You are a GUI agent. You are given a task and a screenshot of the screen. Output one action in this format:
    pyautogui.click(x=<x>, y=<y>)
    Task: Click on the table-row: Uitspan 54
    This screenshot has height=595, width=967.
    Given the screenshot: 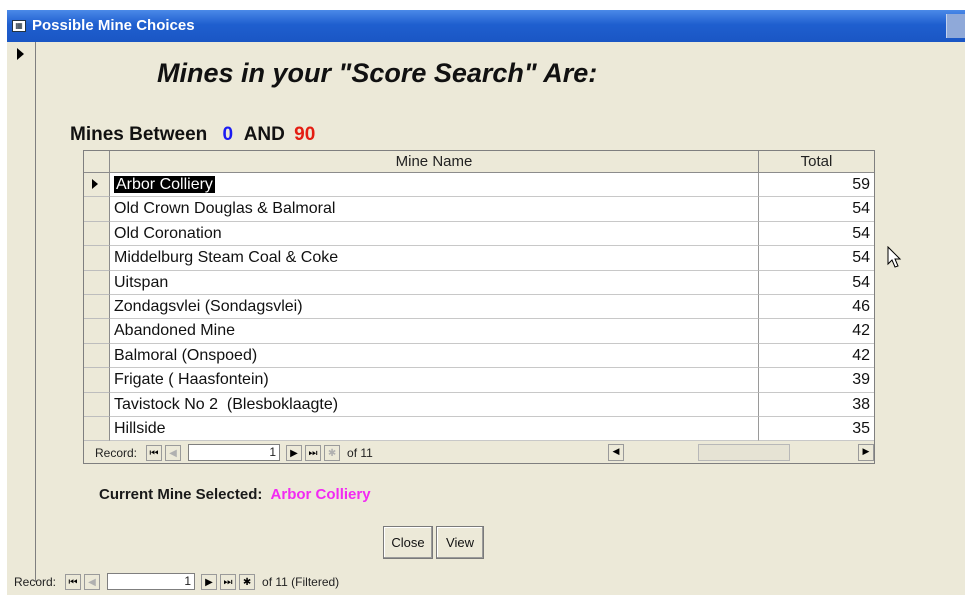 What is the action you would take?
    pyautogui.click(x=479, y=282)
    